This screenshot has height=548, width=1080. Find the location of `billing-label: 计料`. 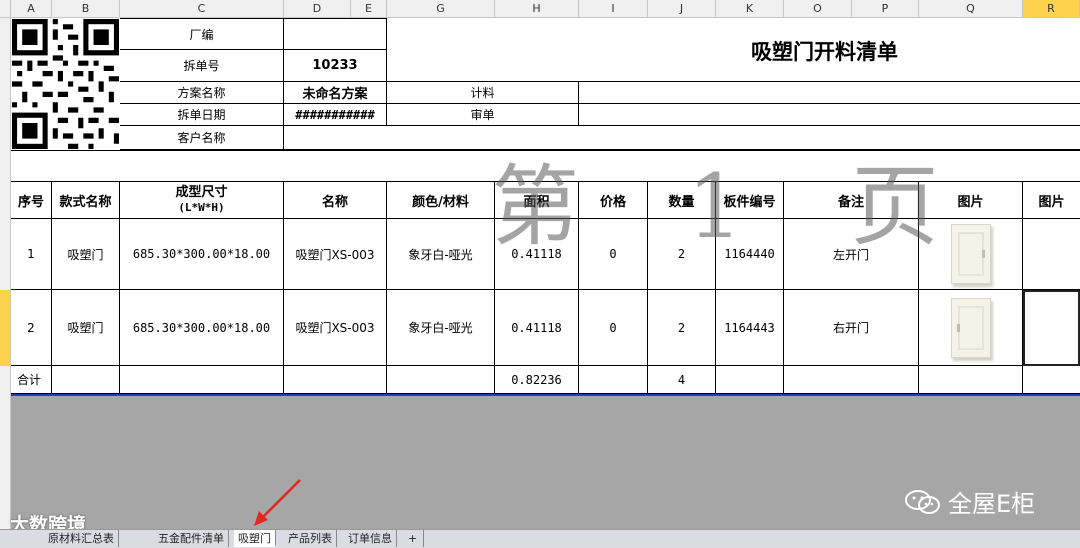

billing-label: 计料 is located at coordinates (483, 93).